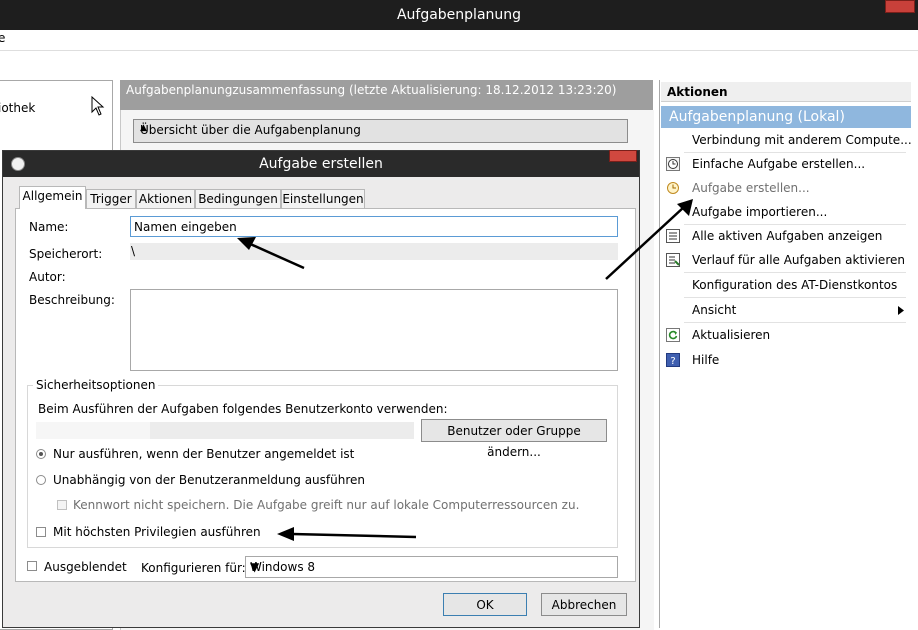  What do you see at coordinates (374, 330) in the screenshot?
I see `description-textarea` at bounding box center [374, 330].